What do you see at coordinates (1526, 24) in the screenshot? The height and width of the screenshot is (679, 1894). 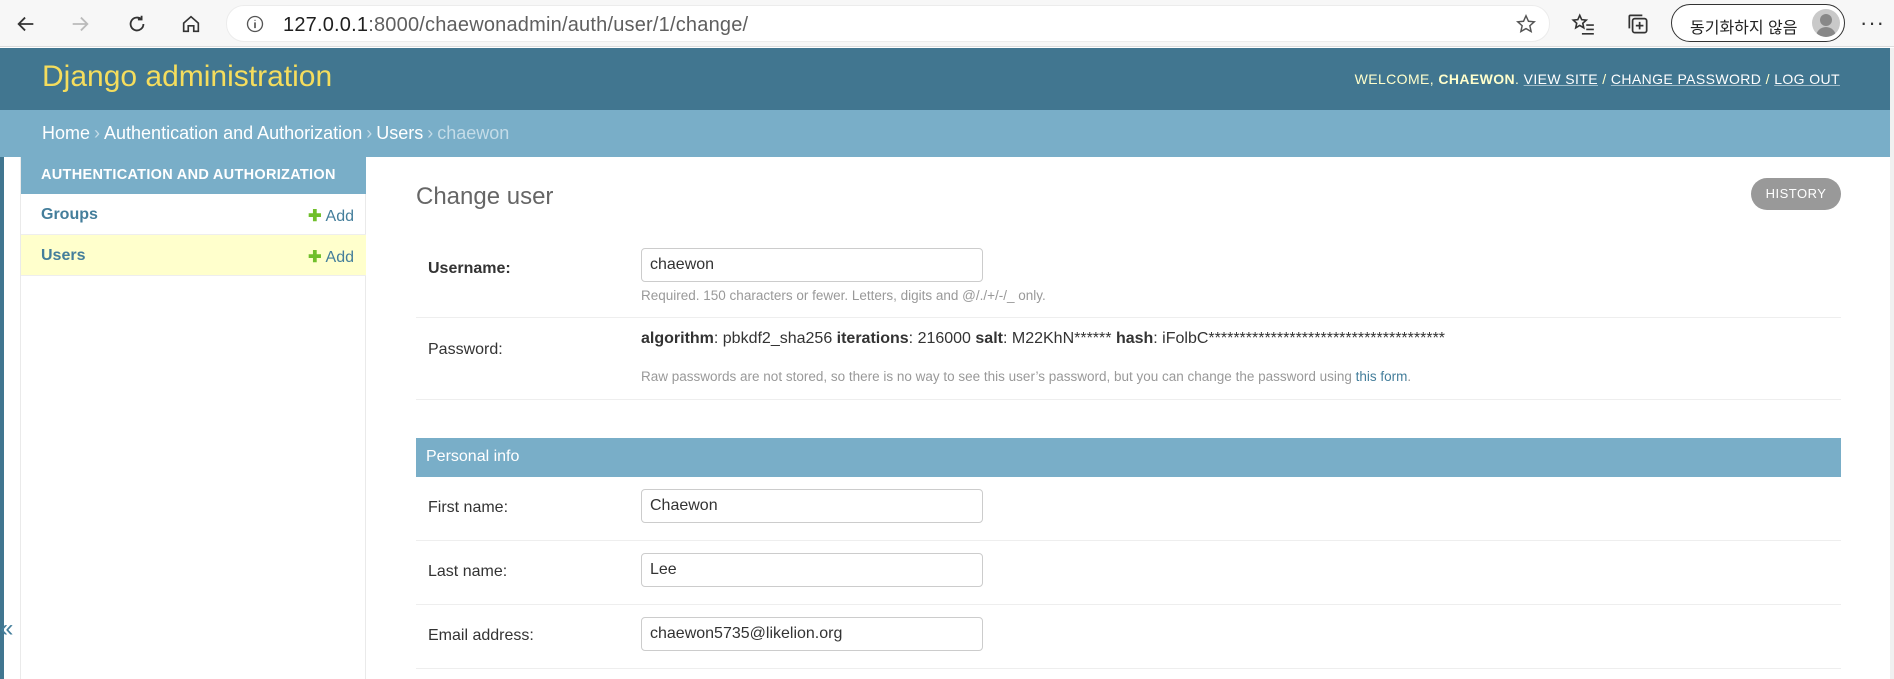 I see `favorite-star-icon` at bounding box center [1526, 24].